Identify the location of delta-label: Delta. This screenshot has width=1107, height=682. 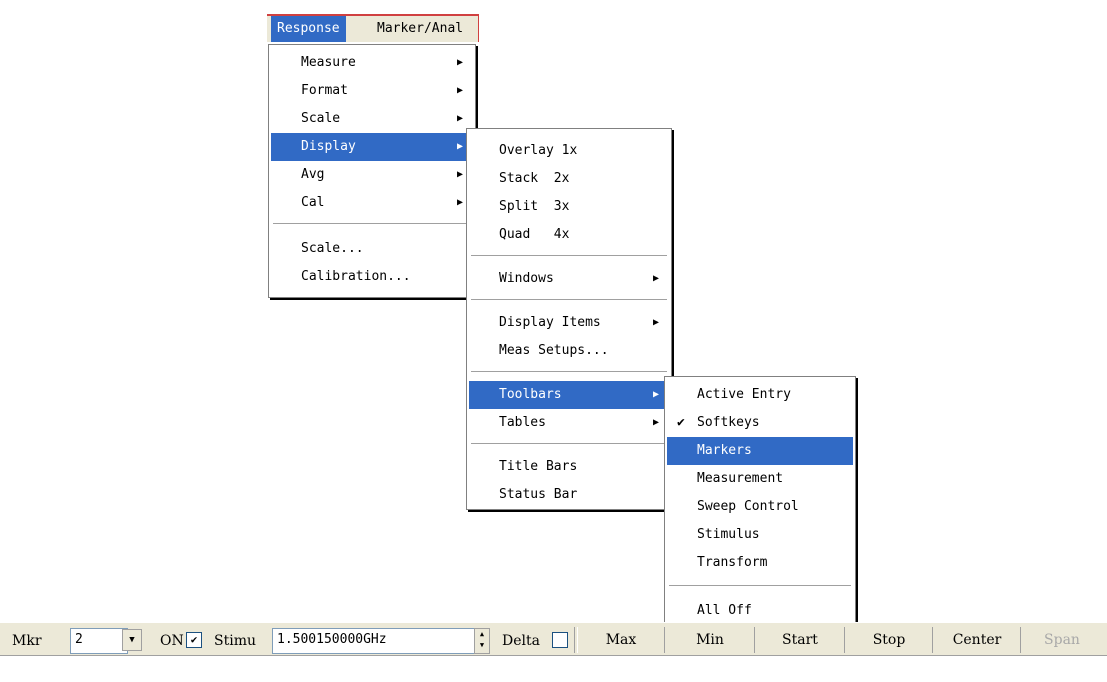
(521, 641).